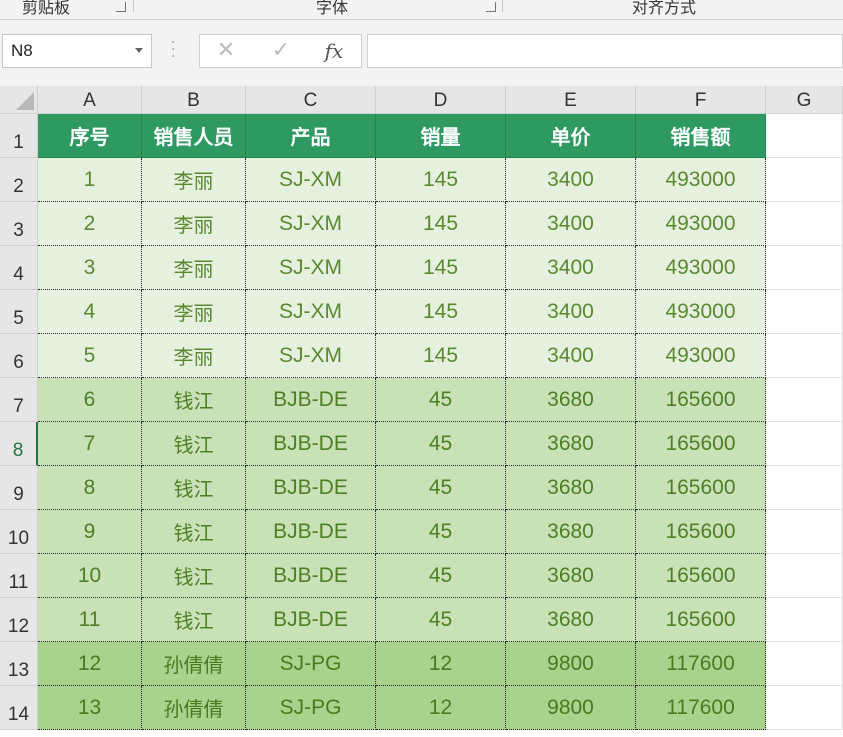 This screenshot has width=843, height=737. What do you see at coordinates (311, 136) in the screenshot?
I see `header-cell-c: 产品` at bounding box center [311, 136].